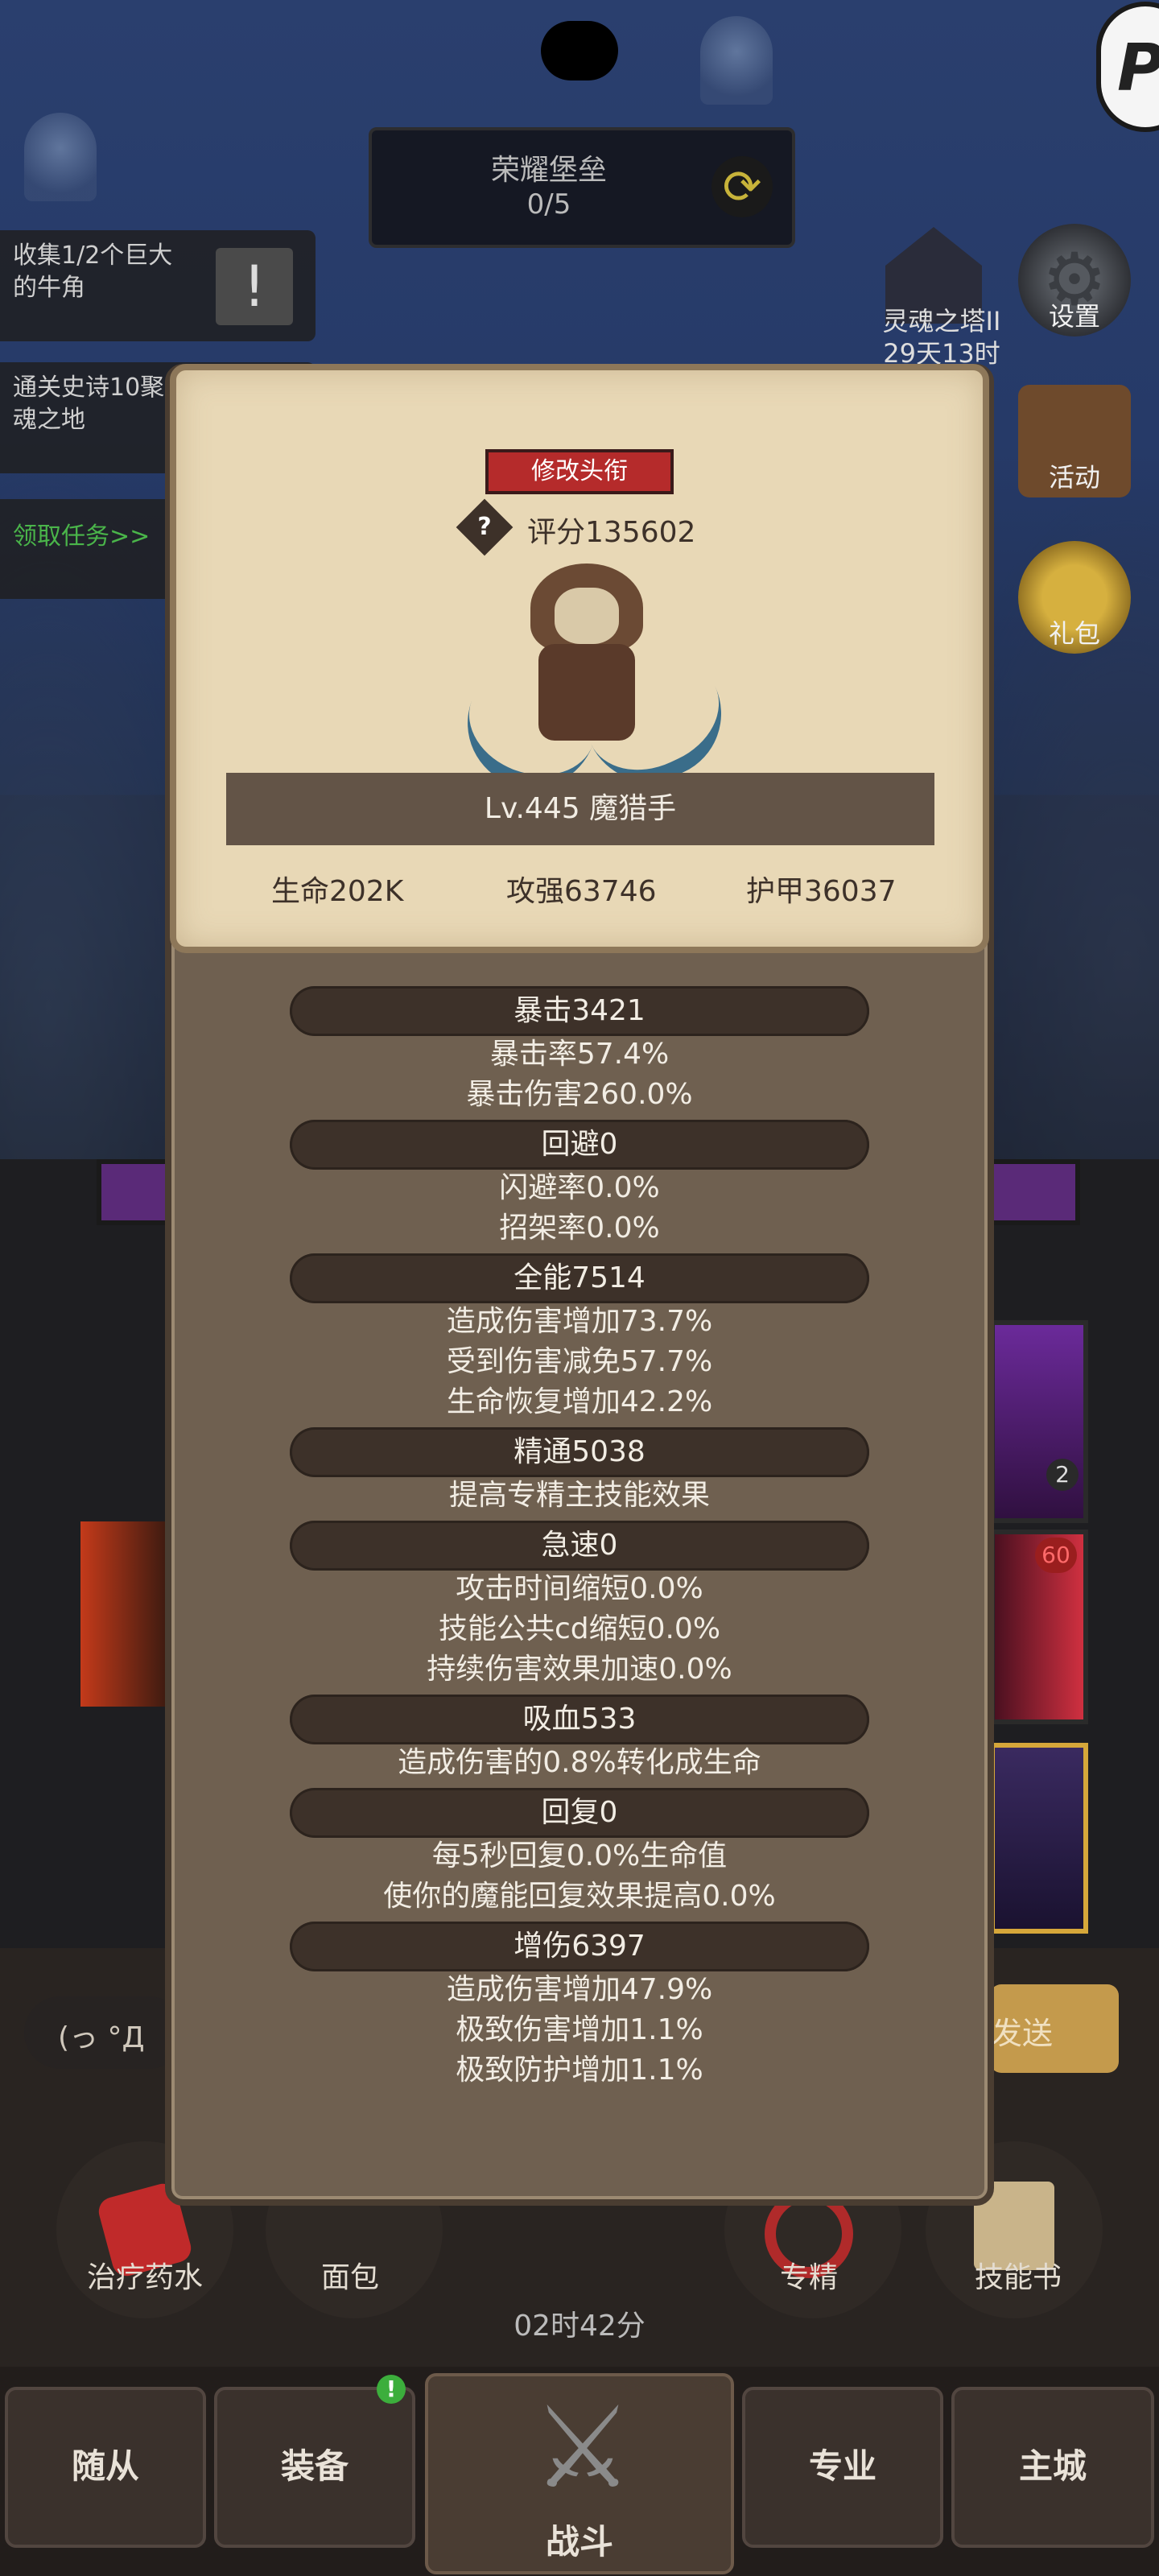  I want to click on soul-tower: 灵魂之塔II 29天13时, so click(933, 298).